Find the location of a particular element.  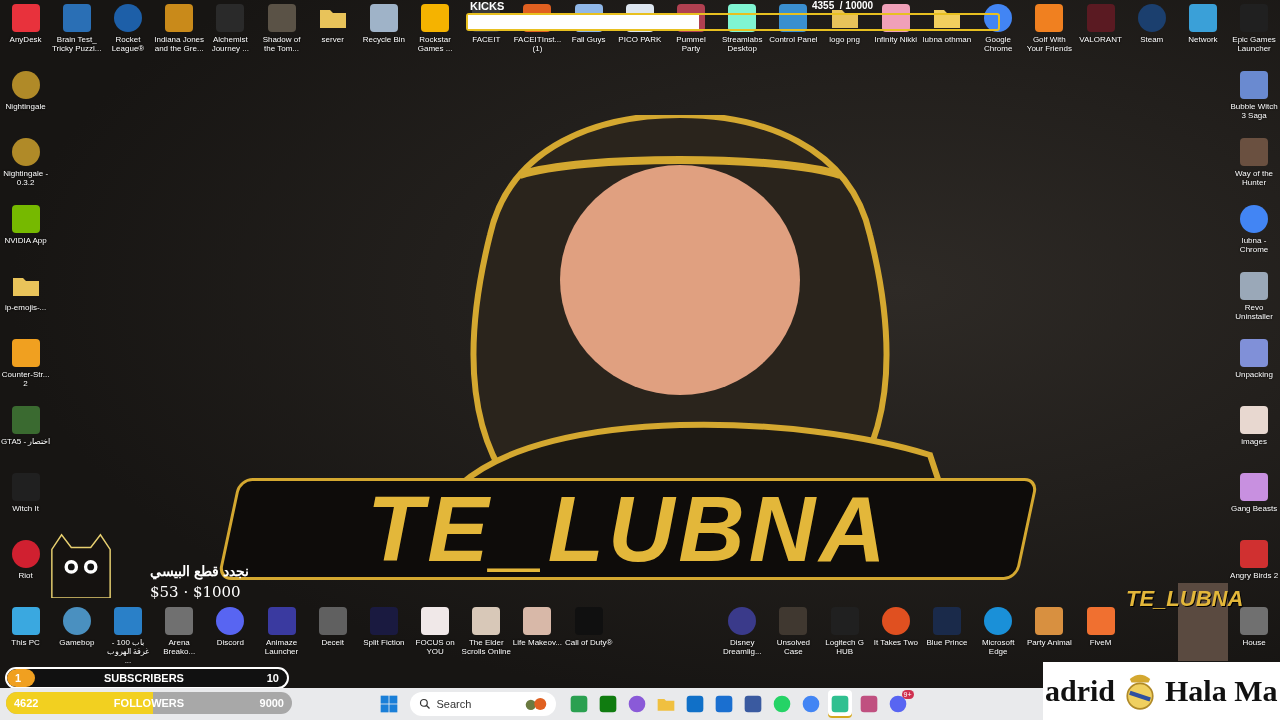

icon-label: Streamlabs Desktop is located at coordinates (742, 44).